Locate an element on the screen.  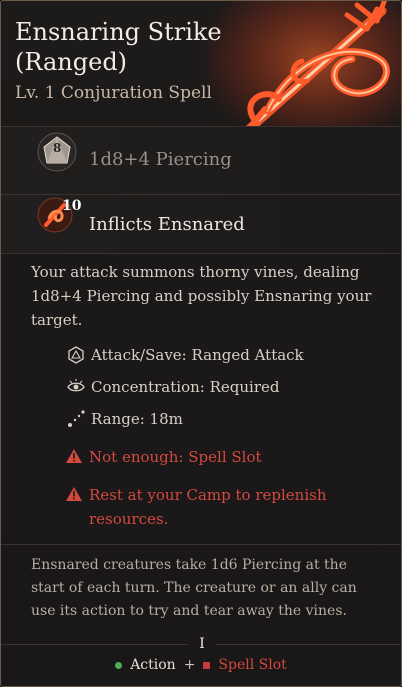
warning-spell-slot: Not enough: Spell Slot is located at coordinates (163, 457).